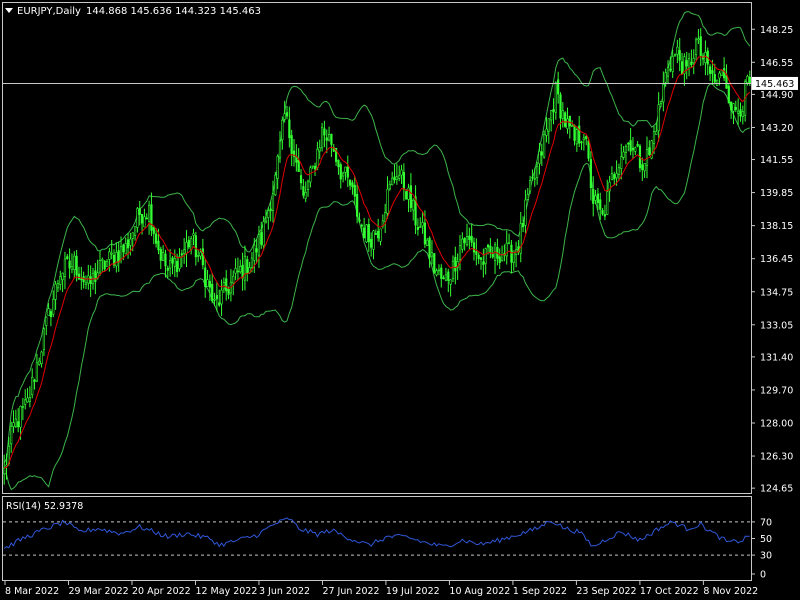 This screenshot has height=600, width=800. I want to click on price-tick-label: 146.55, so click(776, 63).